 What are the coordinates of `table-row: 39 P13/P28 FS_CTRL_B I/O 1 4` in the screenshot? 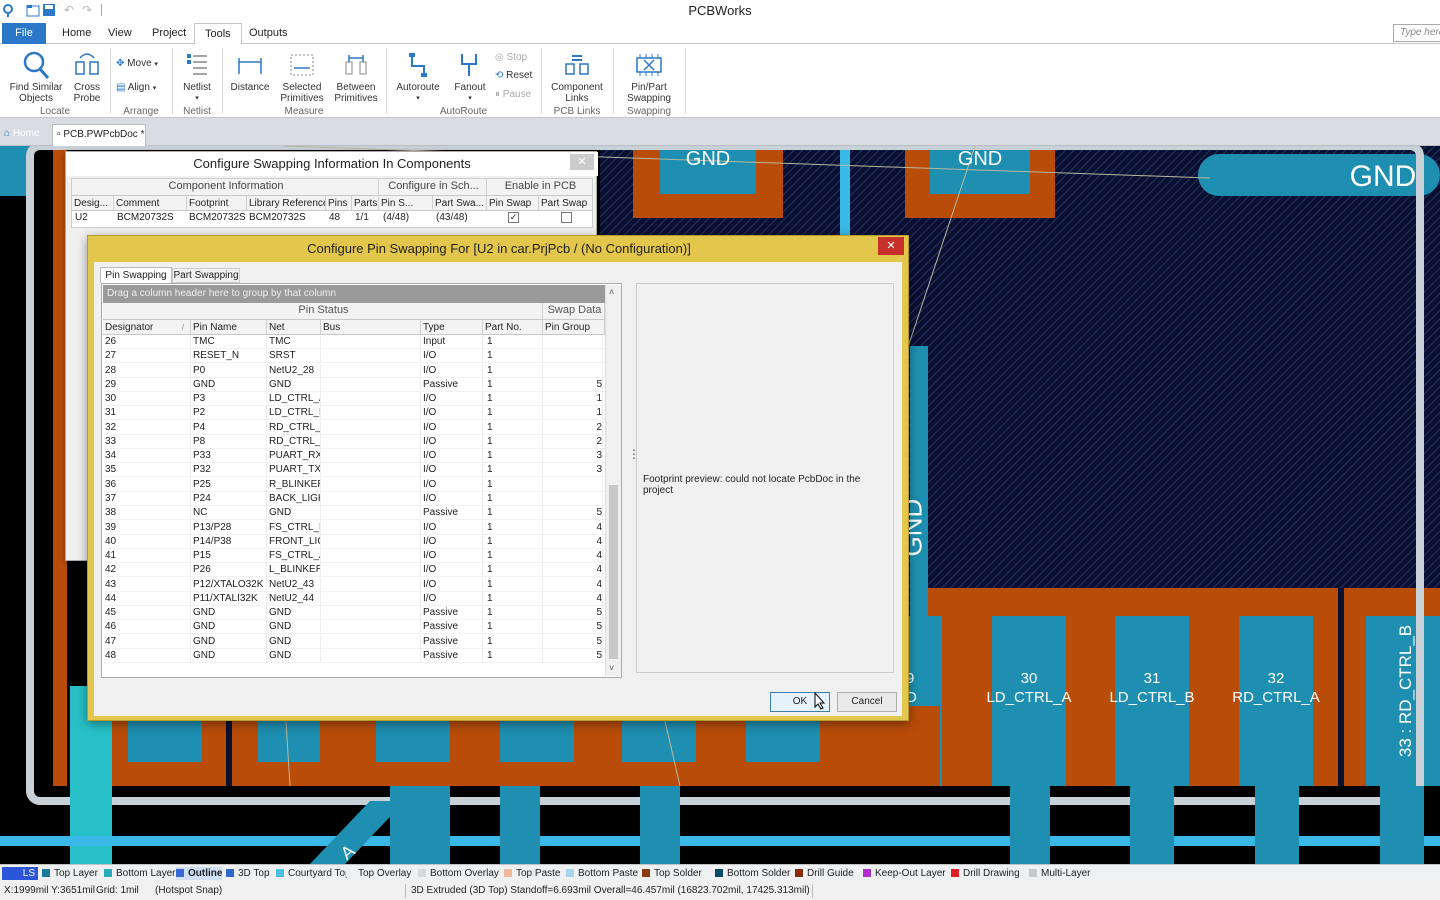 It's located at (354, 527).